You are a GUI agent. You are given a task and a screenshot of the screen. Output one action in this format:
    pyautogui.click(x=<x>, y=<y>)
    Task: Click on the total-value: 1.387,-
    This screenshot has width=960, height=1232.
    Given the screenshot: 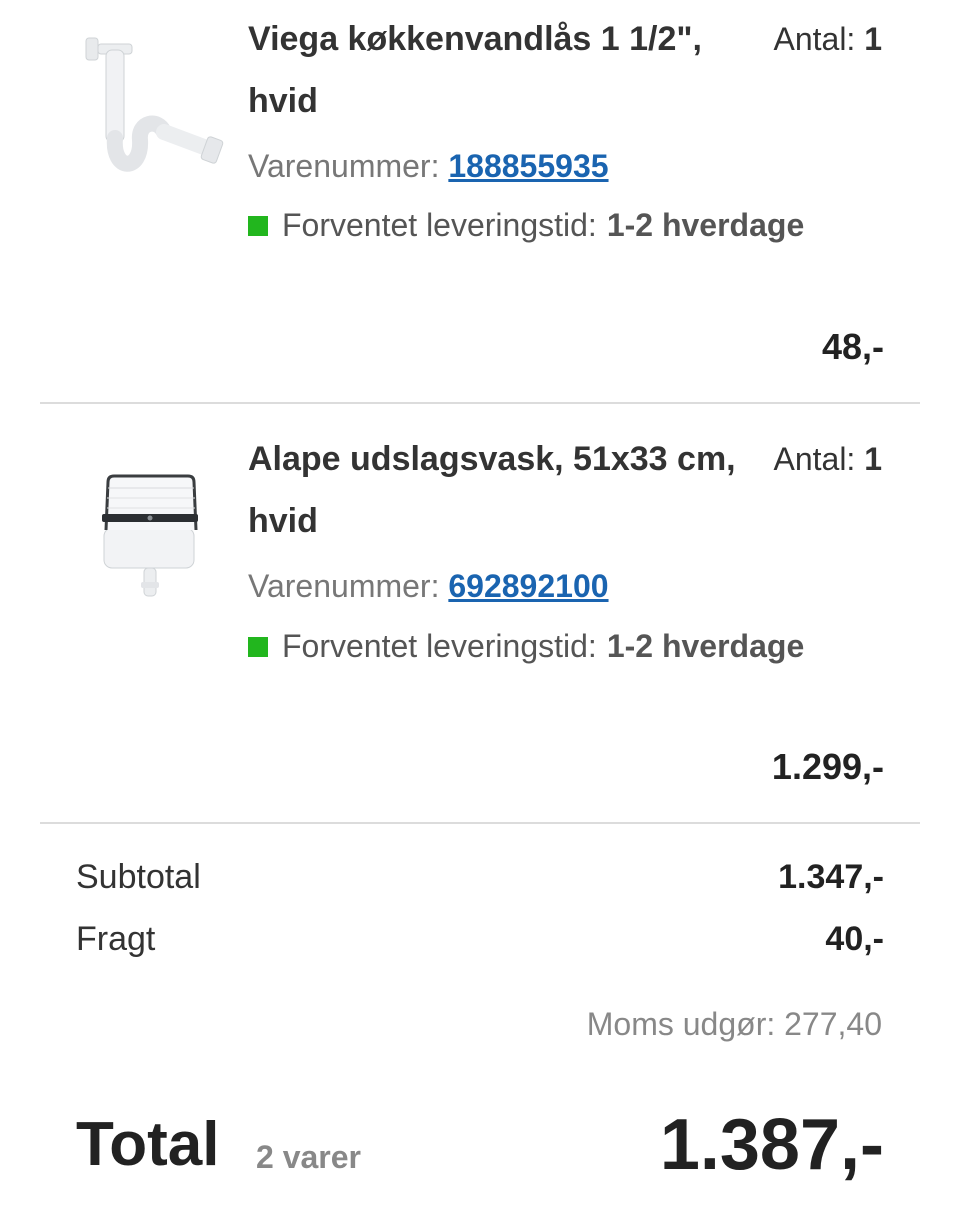 What is the action you would take?
    pyautogui.click(x=771, y=1145)
    